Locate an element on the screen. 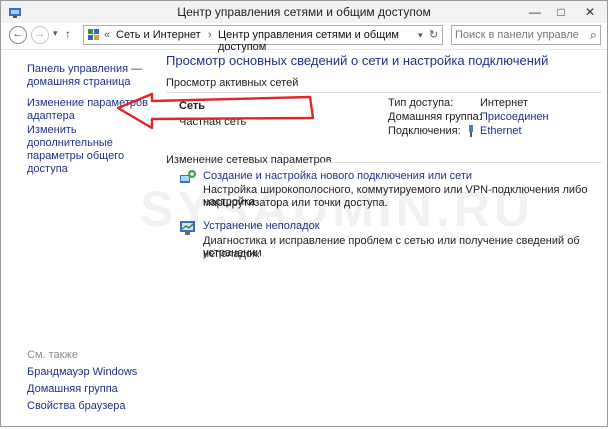  sidebar-item-label: домашняя страница is located at coordinates (79, 82).